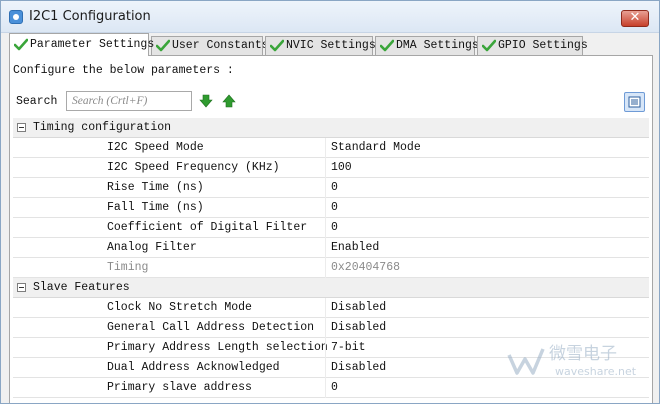 Image resolution: width=660 pixels, height=404 pixels. I want to click on waveshare-watermark: 微雪电子 waveshare.net, so click(572, 361).